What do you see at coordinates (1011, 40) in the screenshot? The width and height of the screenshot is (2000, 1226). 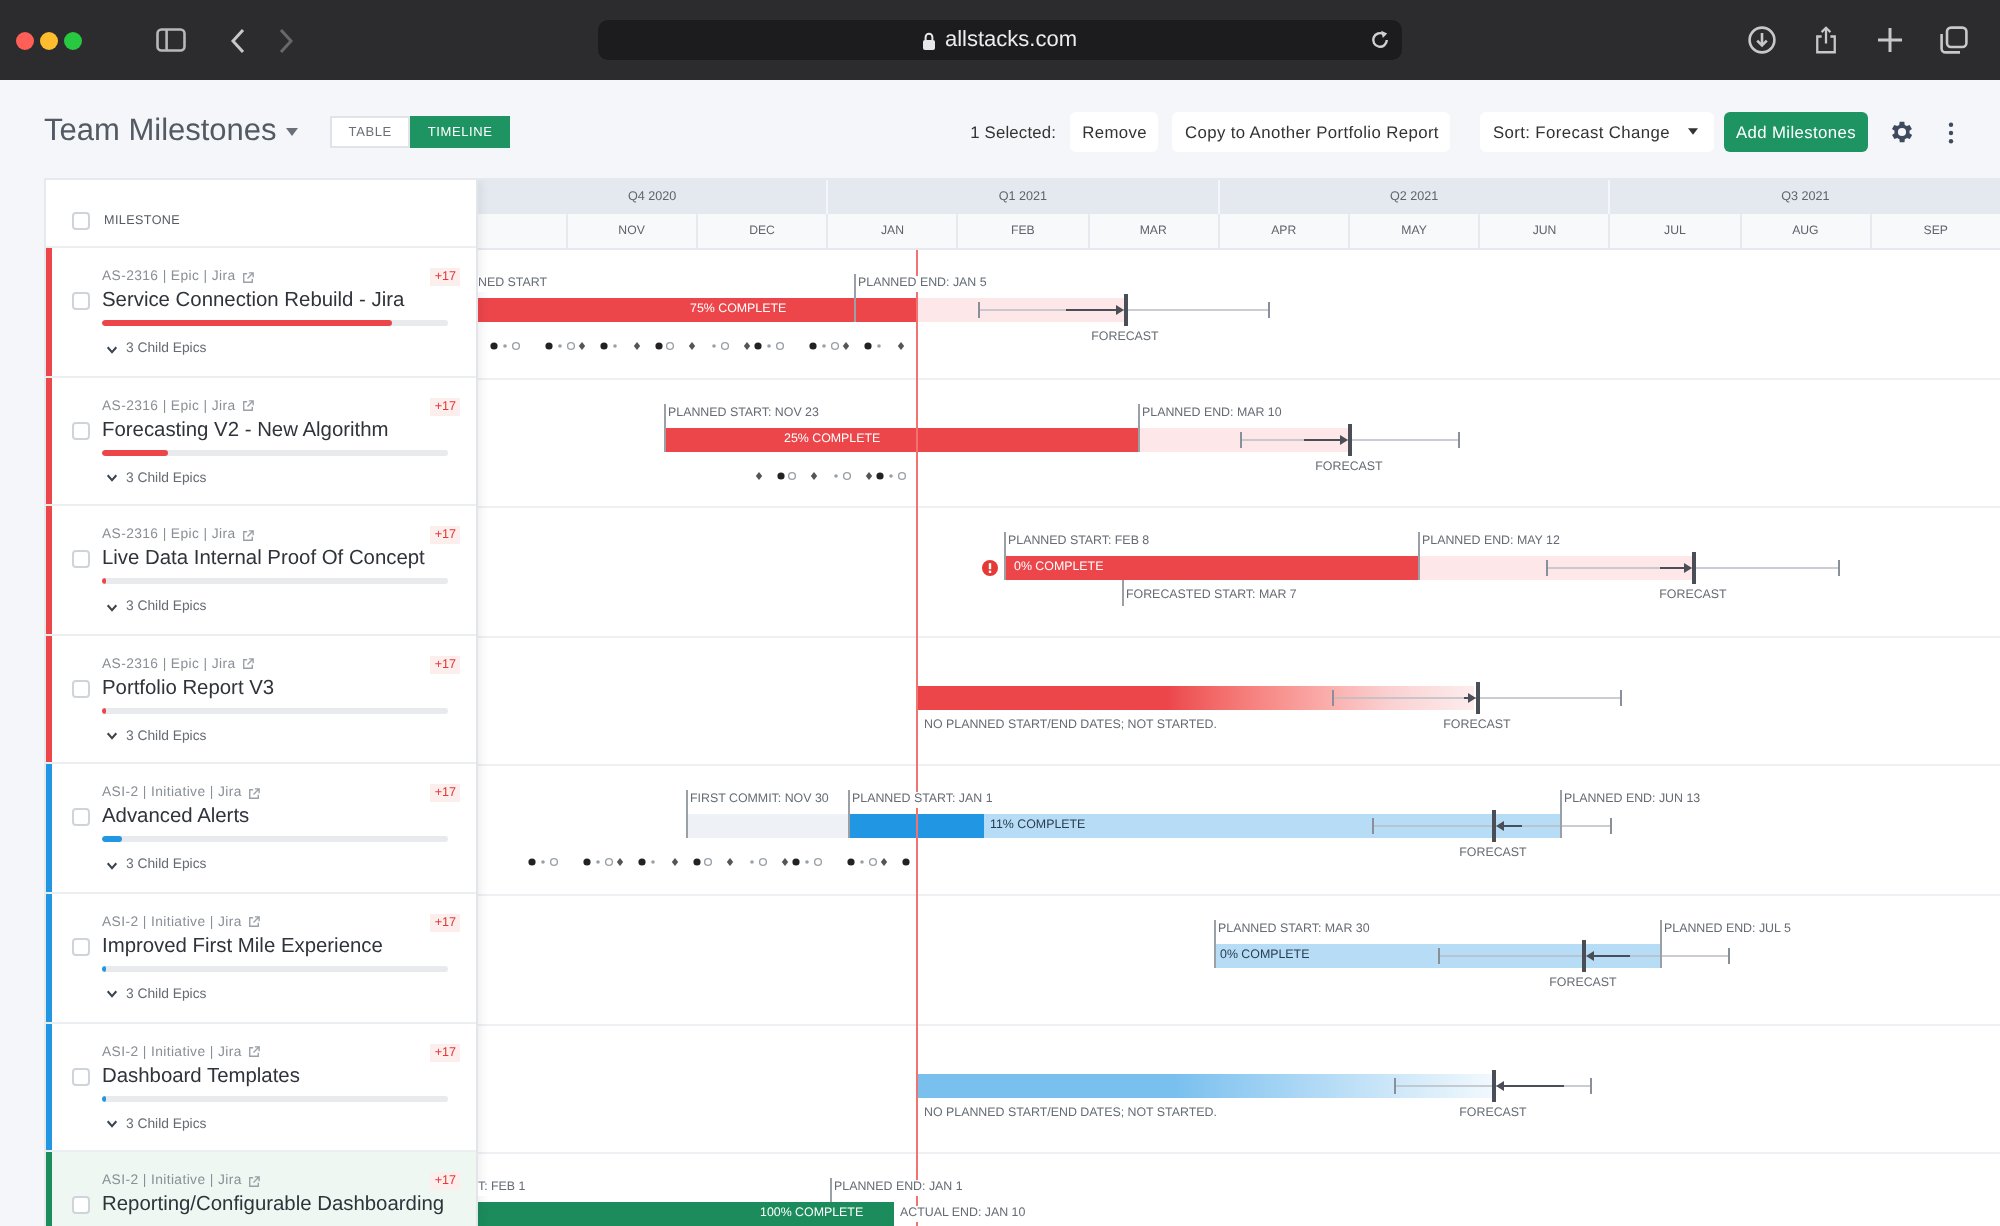 I see `url-text: allstacks.com` at bounding box center [1011, 40].